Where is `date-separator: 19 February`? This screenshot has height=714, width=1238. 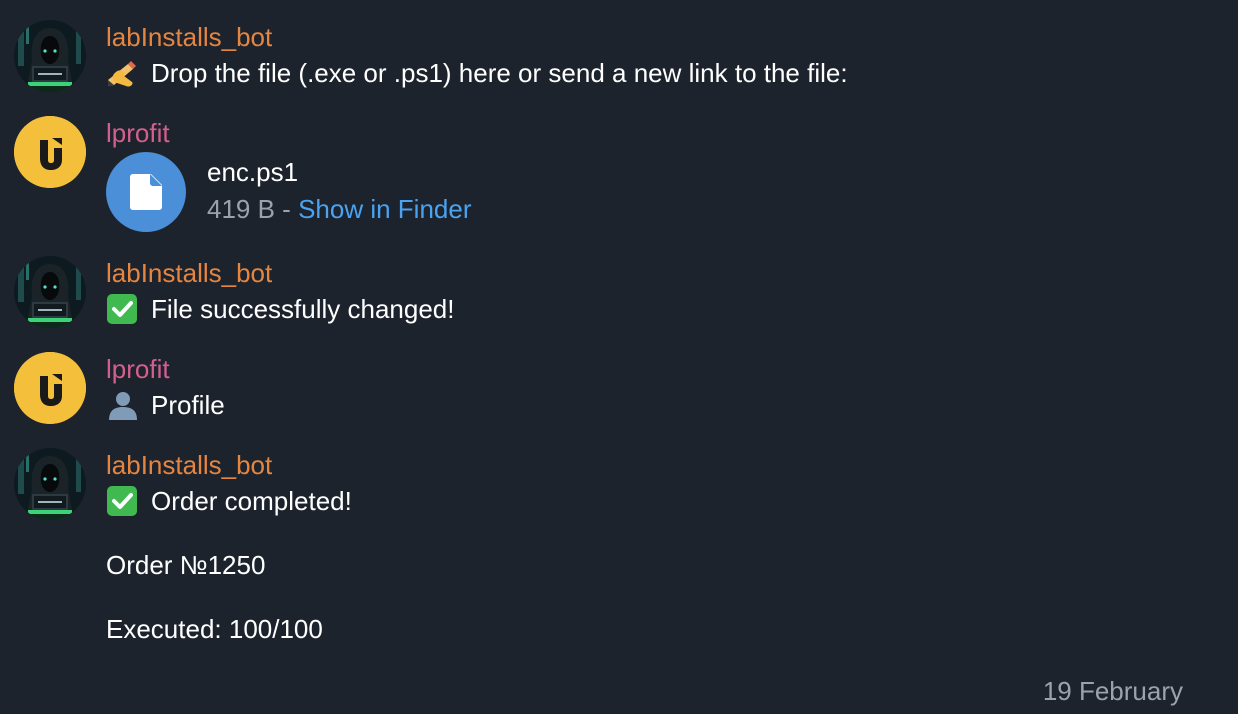
date-separator: 19 February is located at coordinates (1112, 691).